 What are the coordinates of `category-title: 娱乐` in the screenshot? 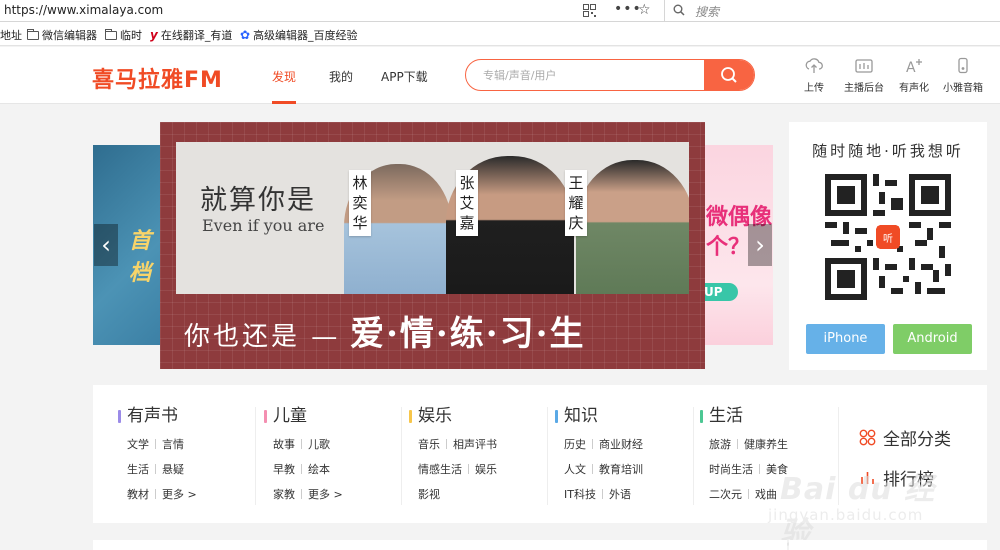 It's located at (481, 416).